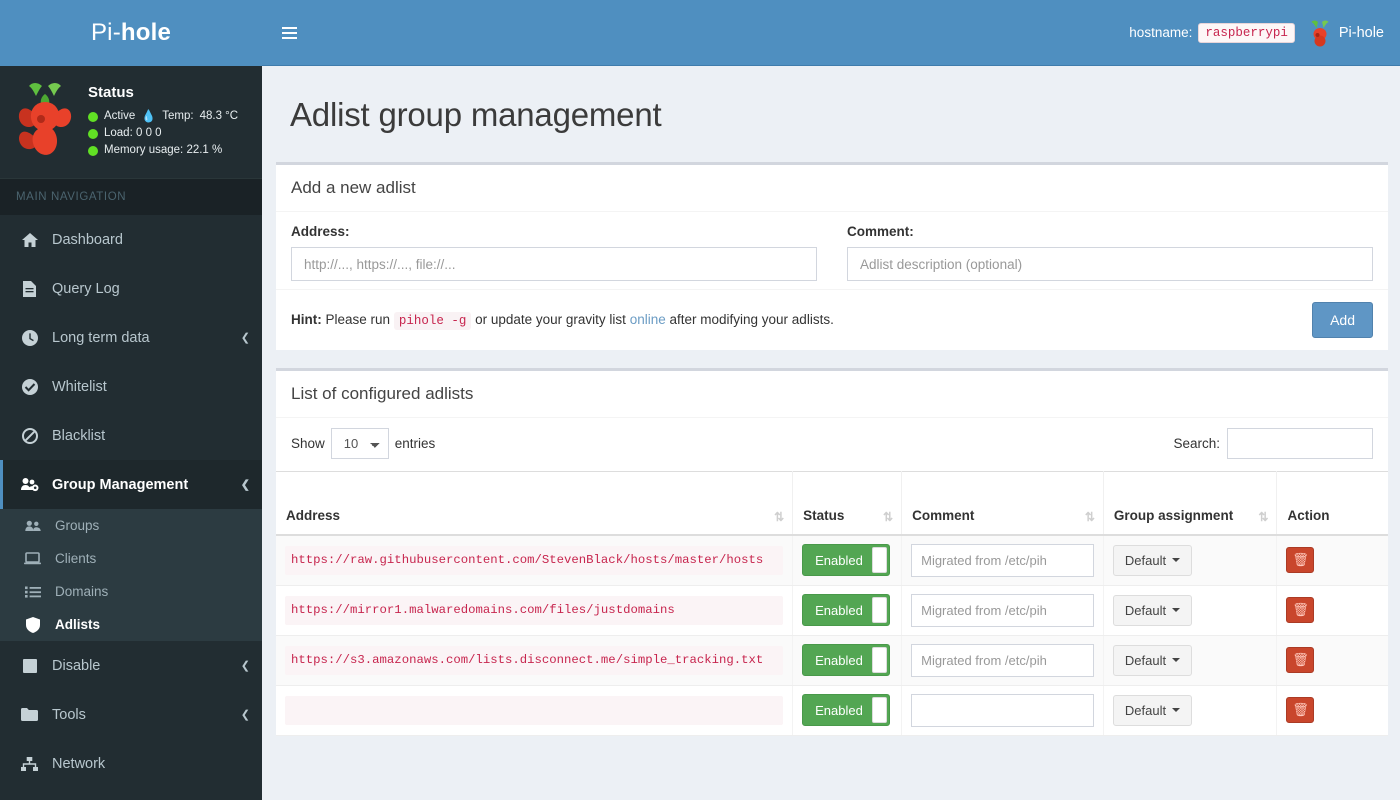  I want to click on comment-input, so click(1110, 264).